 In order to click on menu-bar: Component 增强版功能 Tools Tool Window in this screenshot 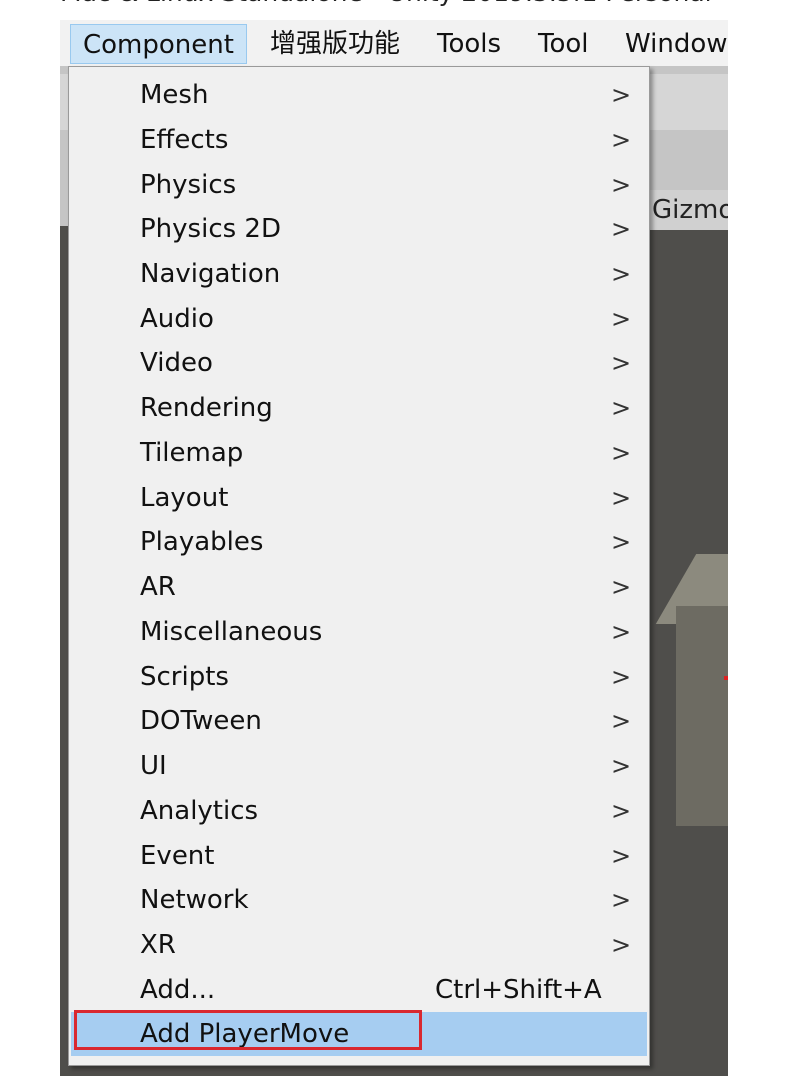, I will do `click(394, 43)`.